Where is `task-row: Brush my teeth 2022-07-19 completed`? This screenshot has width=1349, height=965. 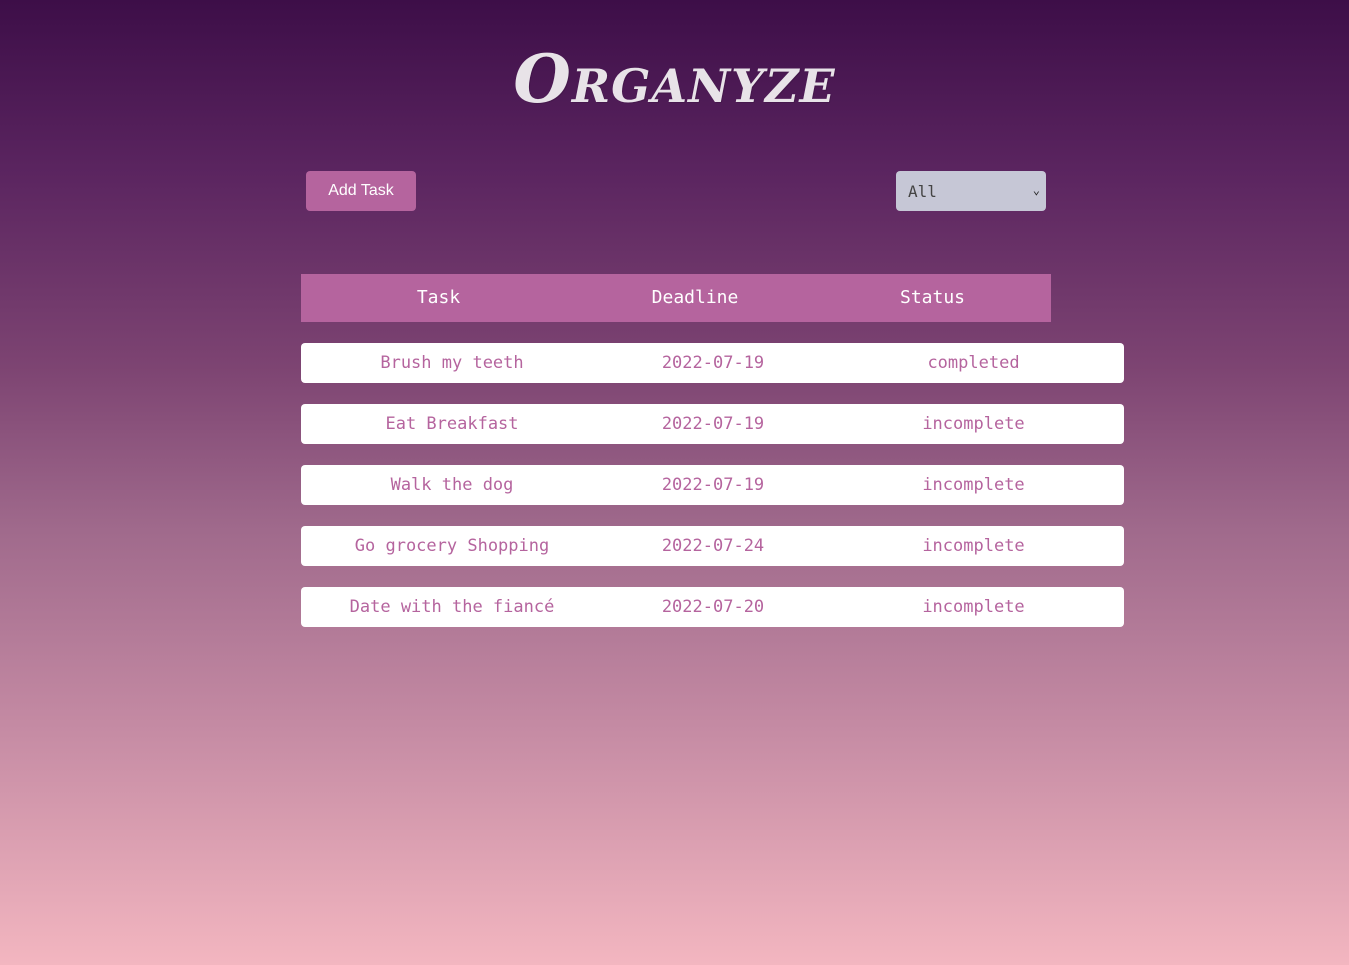
task-row: Brush my teeth 2022-07-19 completed is located at coordinates (712, 363).